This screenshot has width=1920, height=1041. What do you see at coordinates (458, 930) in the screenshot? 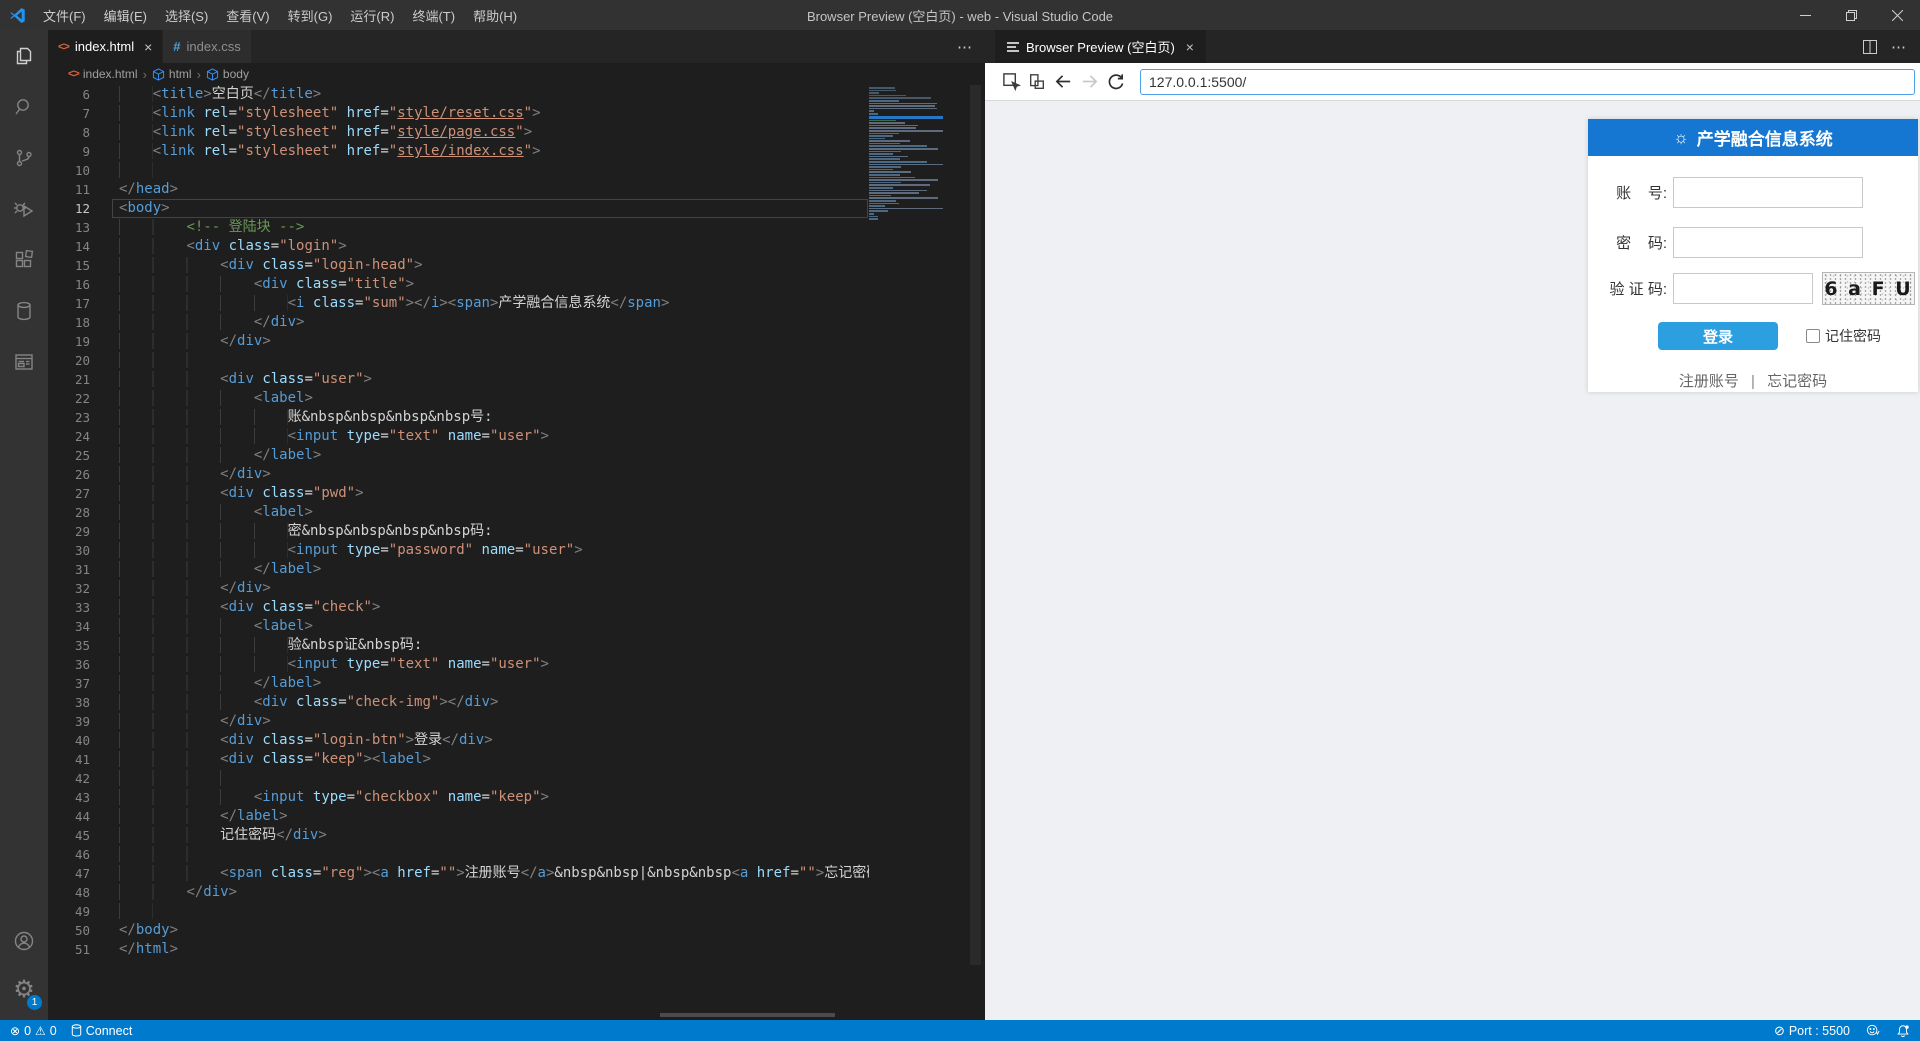
I see `code-line-50: 50 </body>` at bounding box center [458, 930].